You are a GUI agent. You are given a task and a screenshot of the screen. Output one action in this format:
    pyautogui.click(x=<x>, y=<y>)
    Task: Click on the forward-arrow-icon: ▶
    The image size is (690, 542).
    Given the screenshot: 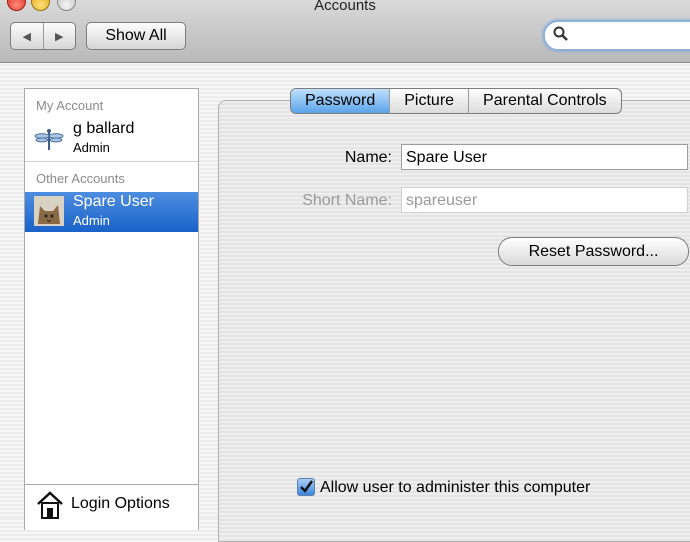 What is the action you would take?
    pyautogui.click(x=60, y=36)
    